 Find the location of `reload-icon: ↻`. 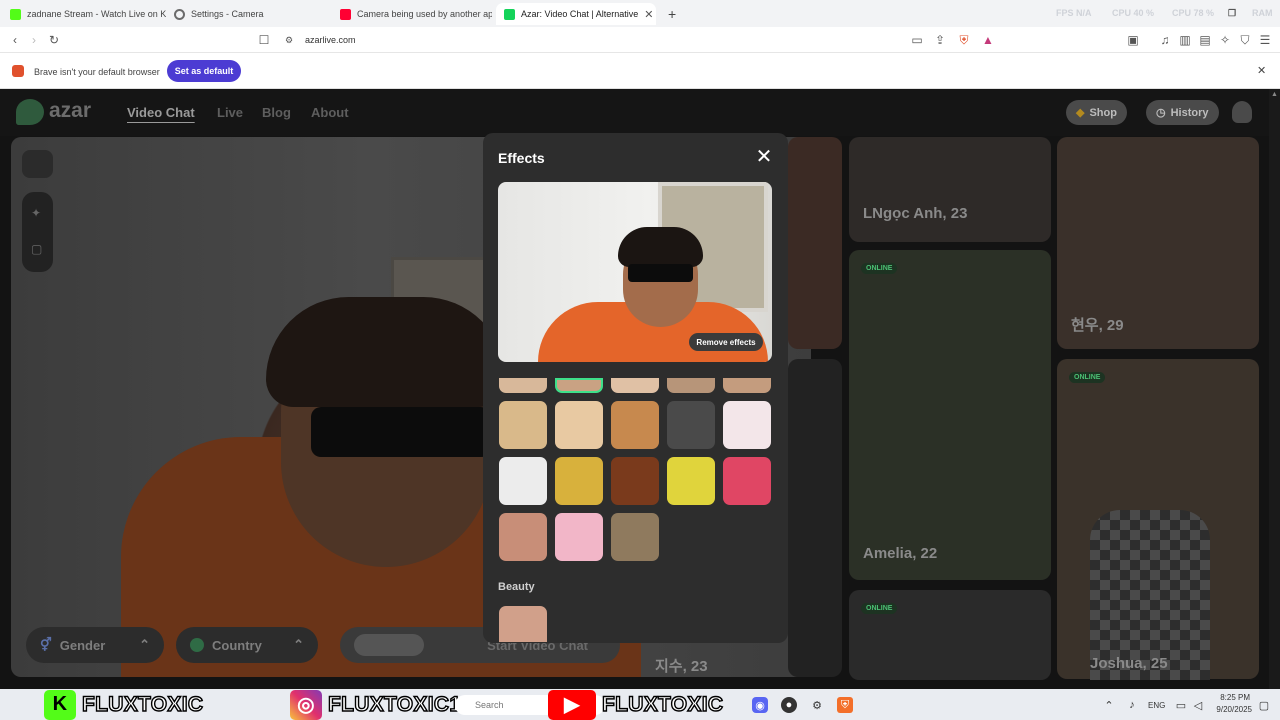

reload-icon: ↻ is located at coordinates (54, 40).